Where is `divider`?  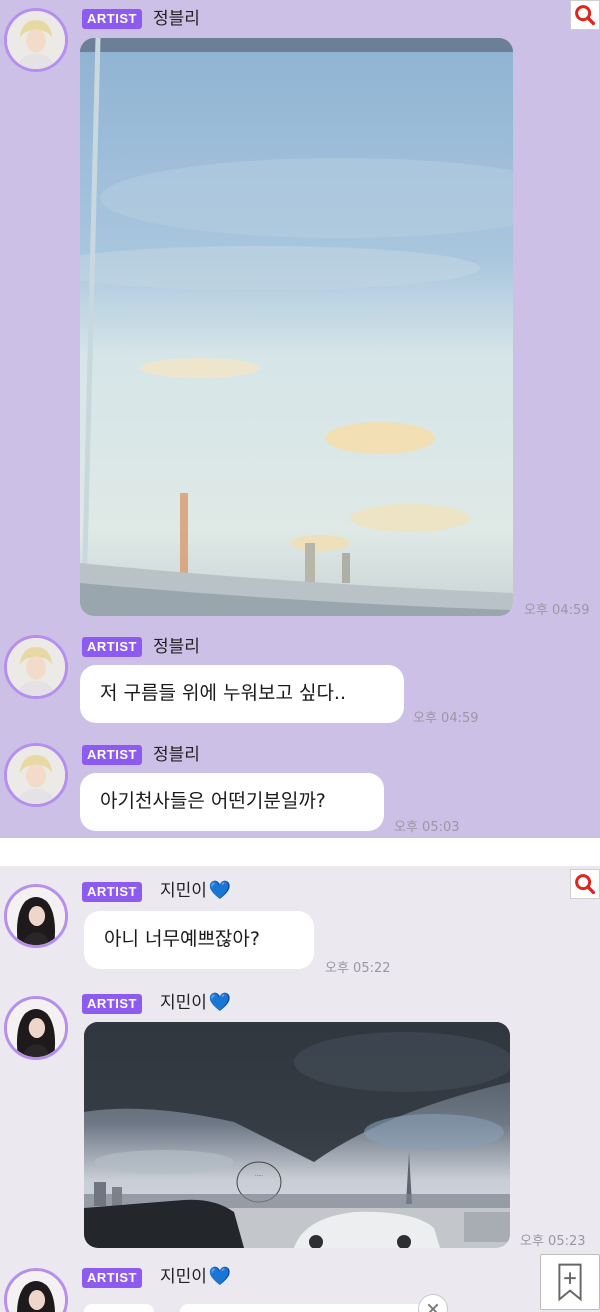
divider is located at coordinates (300, 852).